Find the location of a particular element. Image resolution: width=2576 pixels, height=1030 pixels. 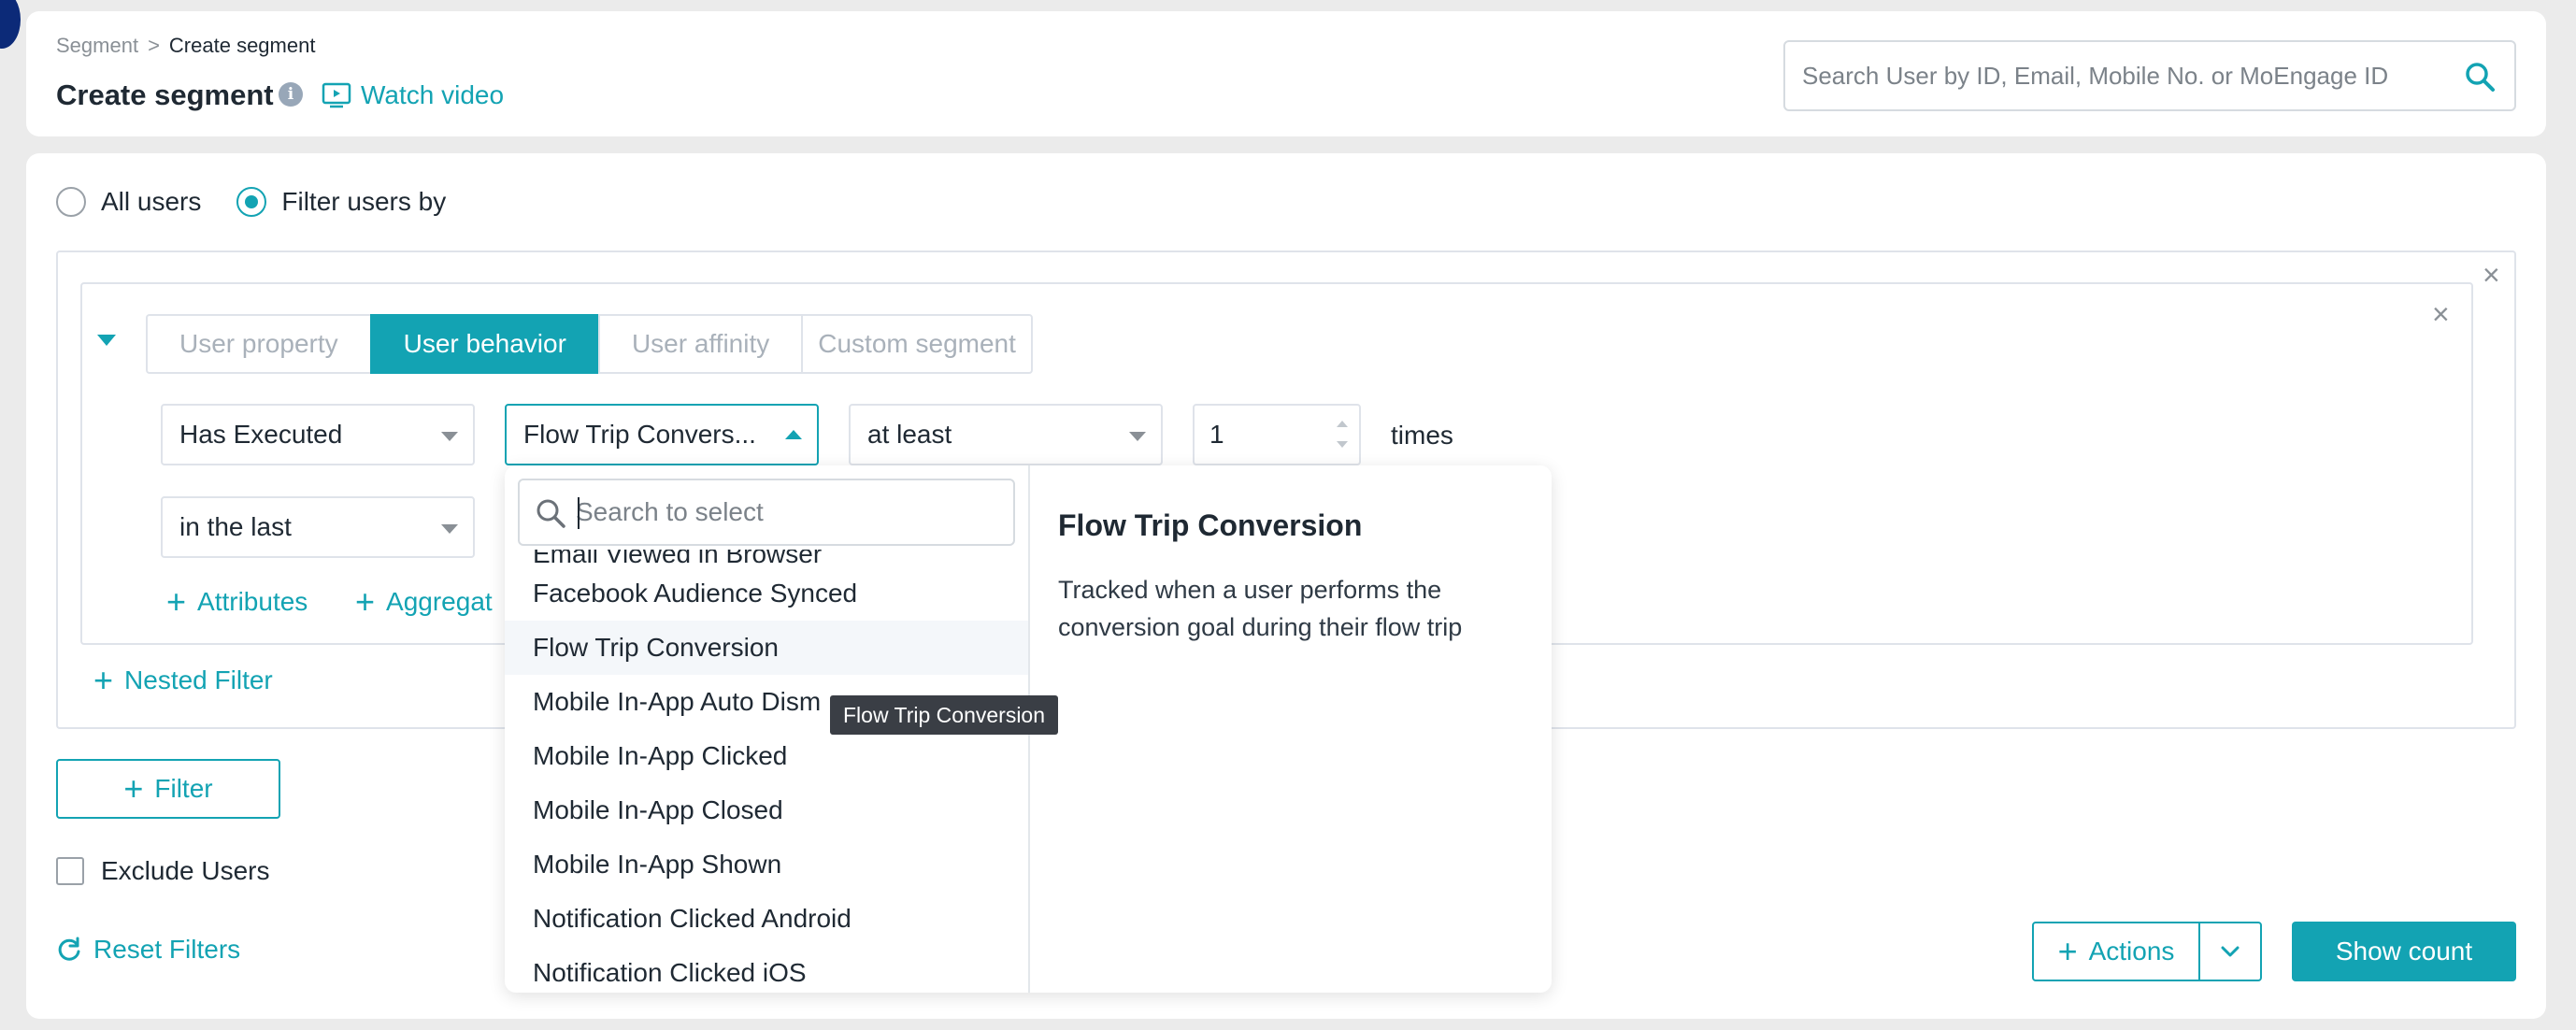

nested-filter-link: + Nested Filter is located at coordinates (183, 680).